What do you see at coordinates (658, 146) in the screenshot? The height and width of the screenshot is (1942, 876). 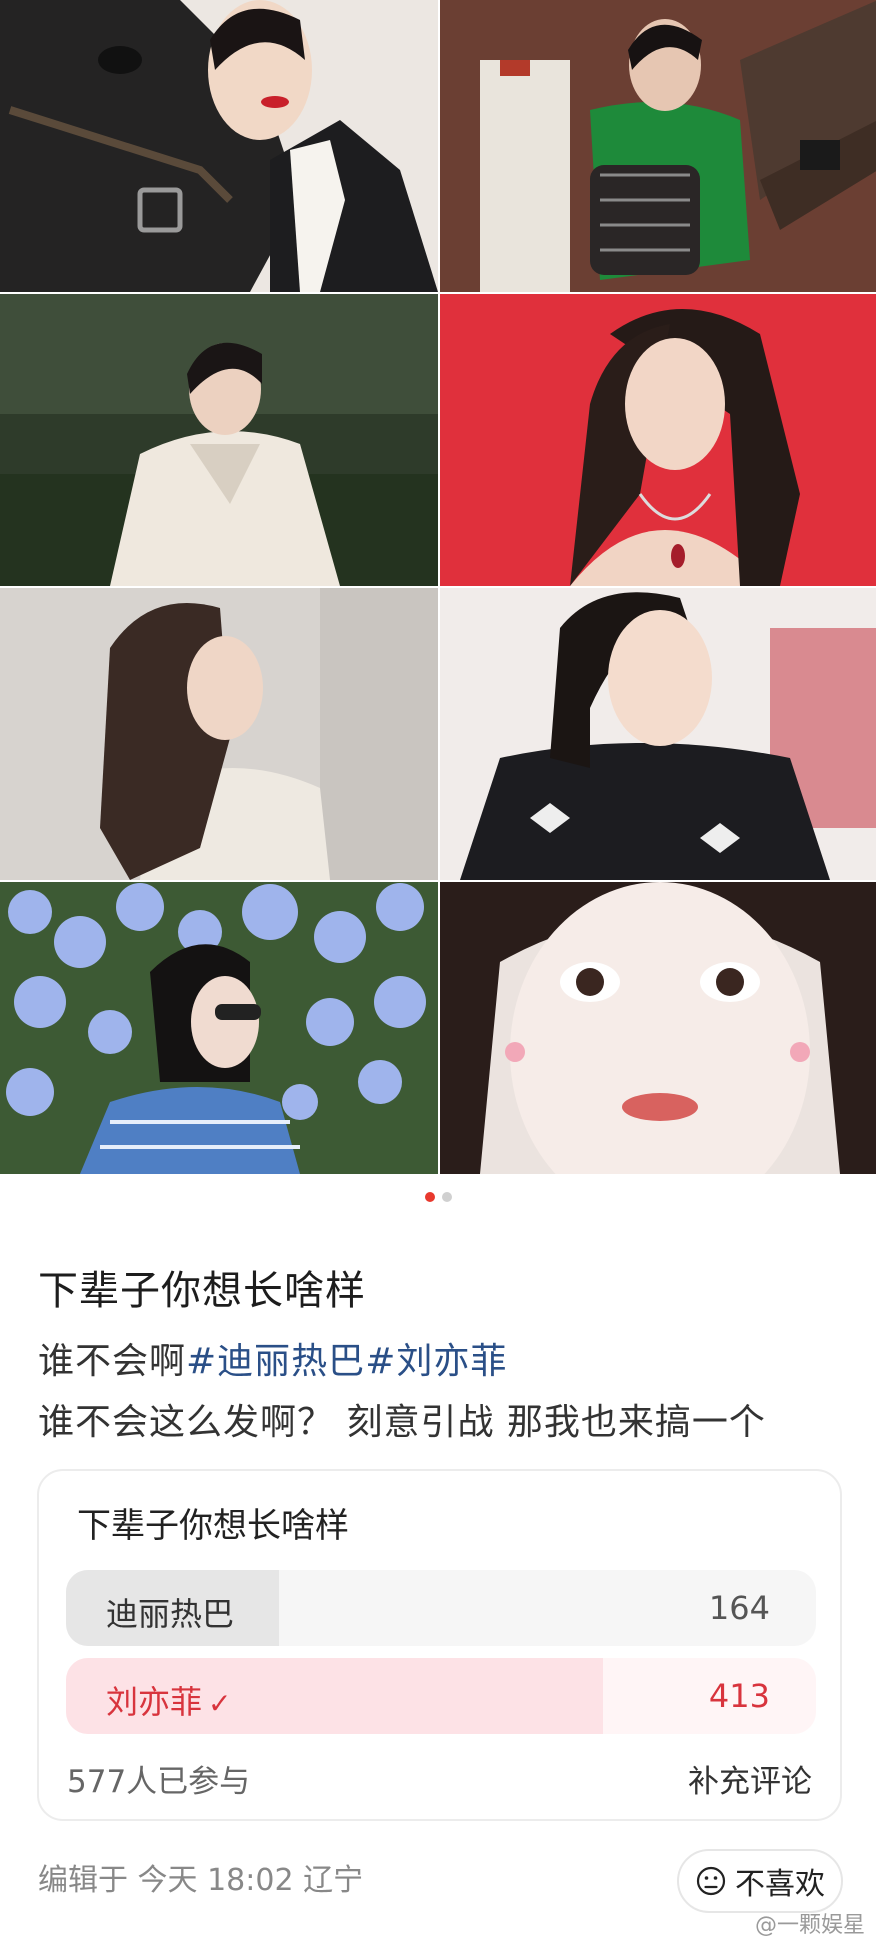 I see `photo-woman-green-top-handbag` at bounding box center [658, 146].